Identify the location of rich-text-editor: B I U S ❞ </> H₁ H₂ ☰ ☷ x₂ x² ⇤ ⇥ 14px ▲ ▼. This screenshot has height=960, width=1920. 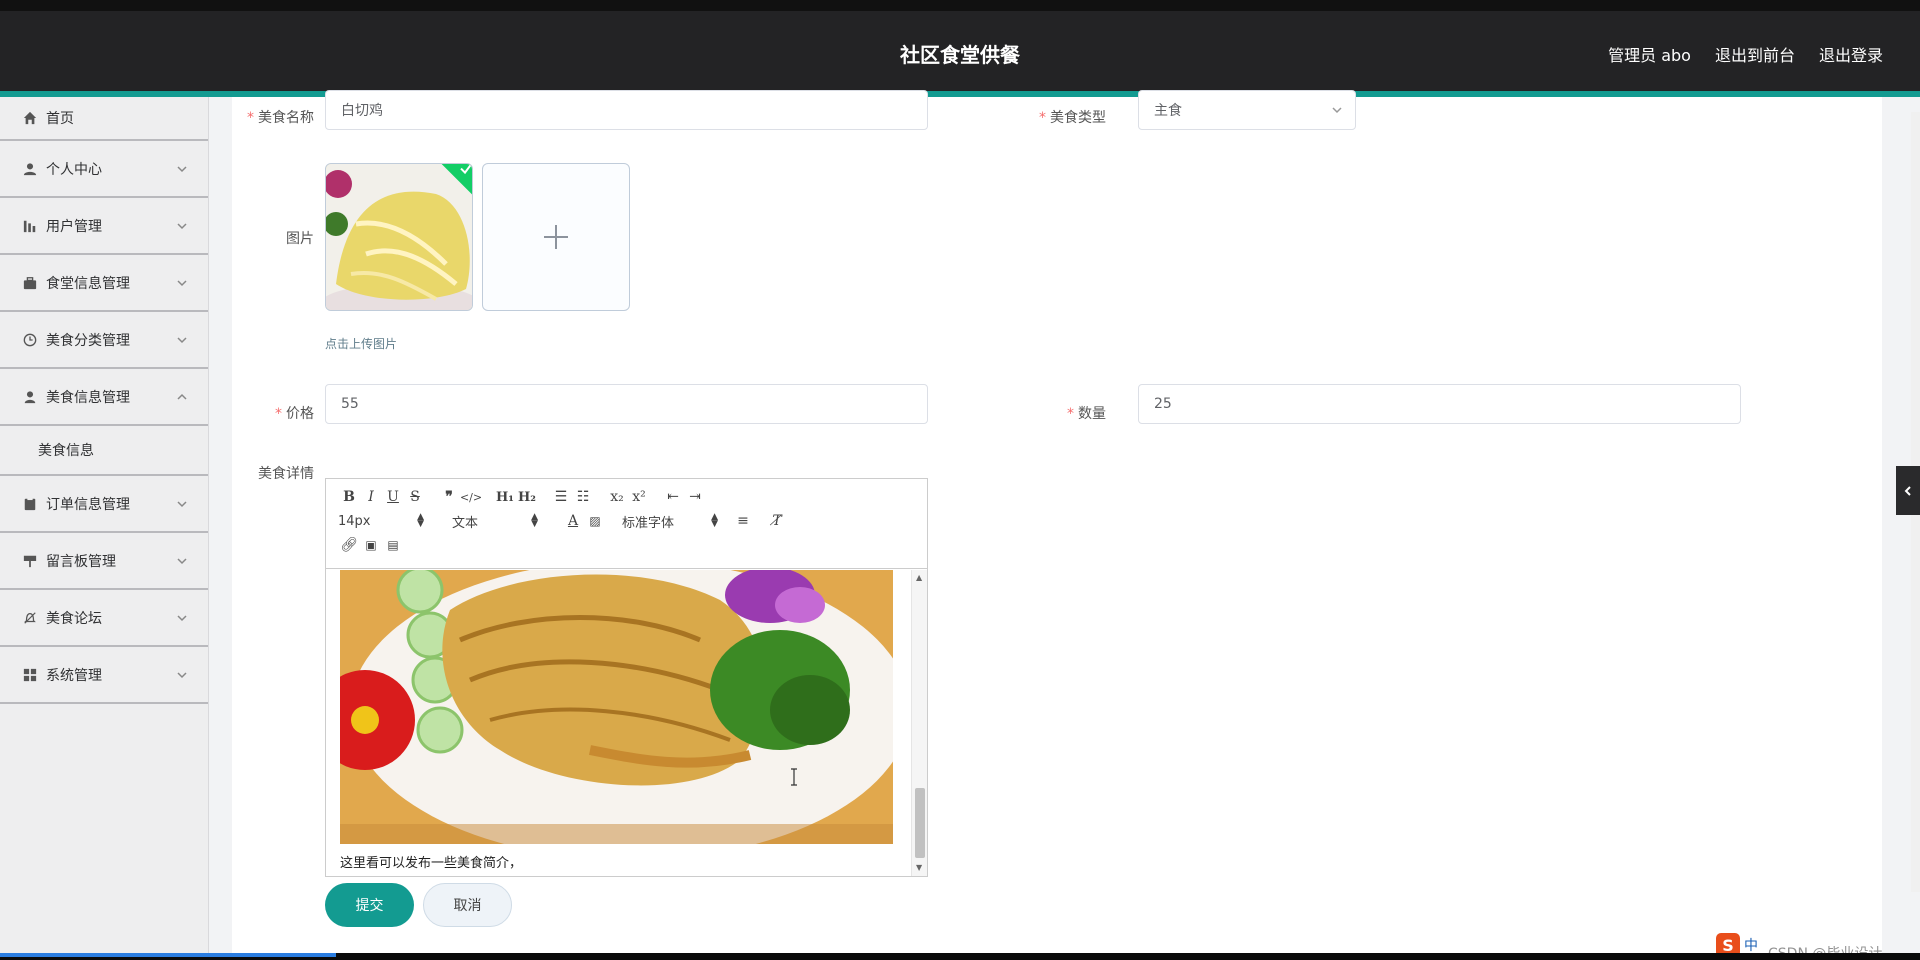
(626, 677).